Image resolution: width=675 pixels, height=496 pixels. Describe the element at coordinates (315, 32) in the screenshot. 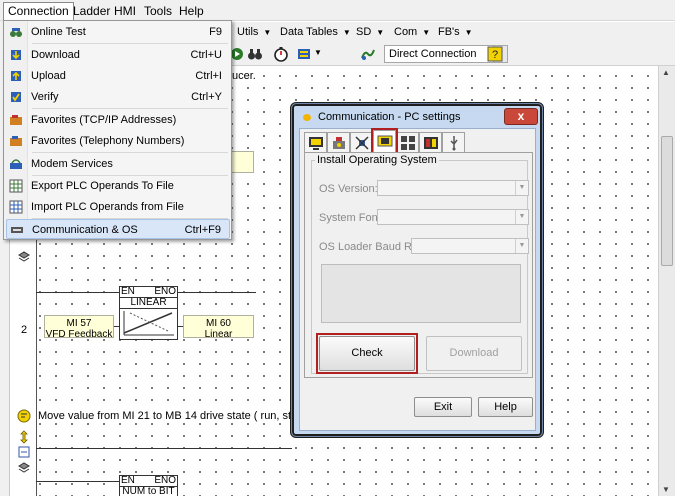

I see `toolbar-menu-data-tables: Data Tables ▼` at that location.